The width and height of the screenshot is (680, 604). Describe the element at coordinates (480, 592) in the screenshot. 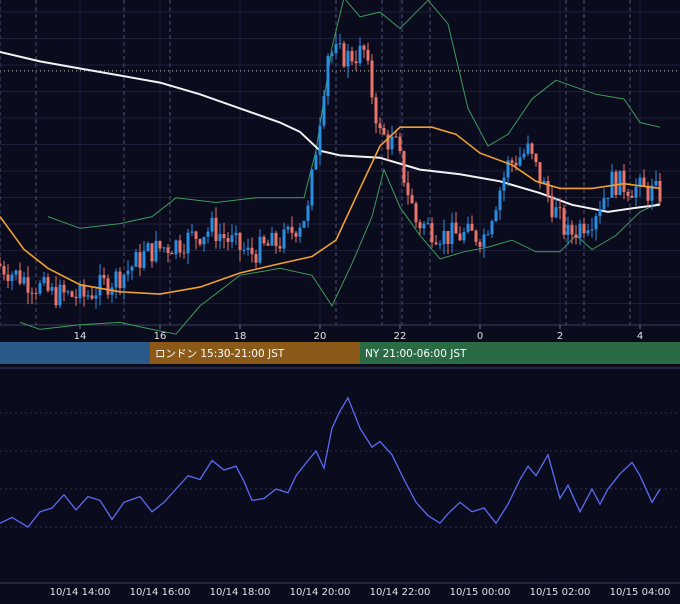

I see `oscillator-tick-label: 10/15 00:00` at that location.